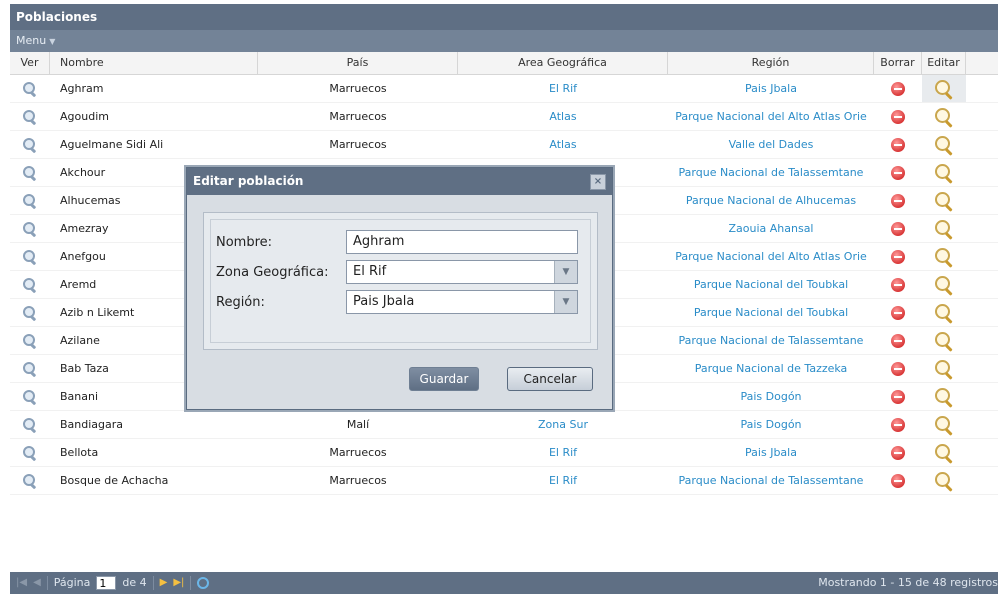 The height and width of the screenshot is (594, 998). Describe the element at coordinates (154, 63) in the screenshot. I see `col-nombre: Nombre` at that location.